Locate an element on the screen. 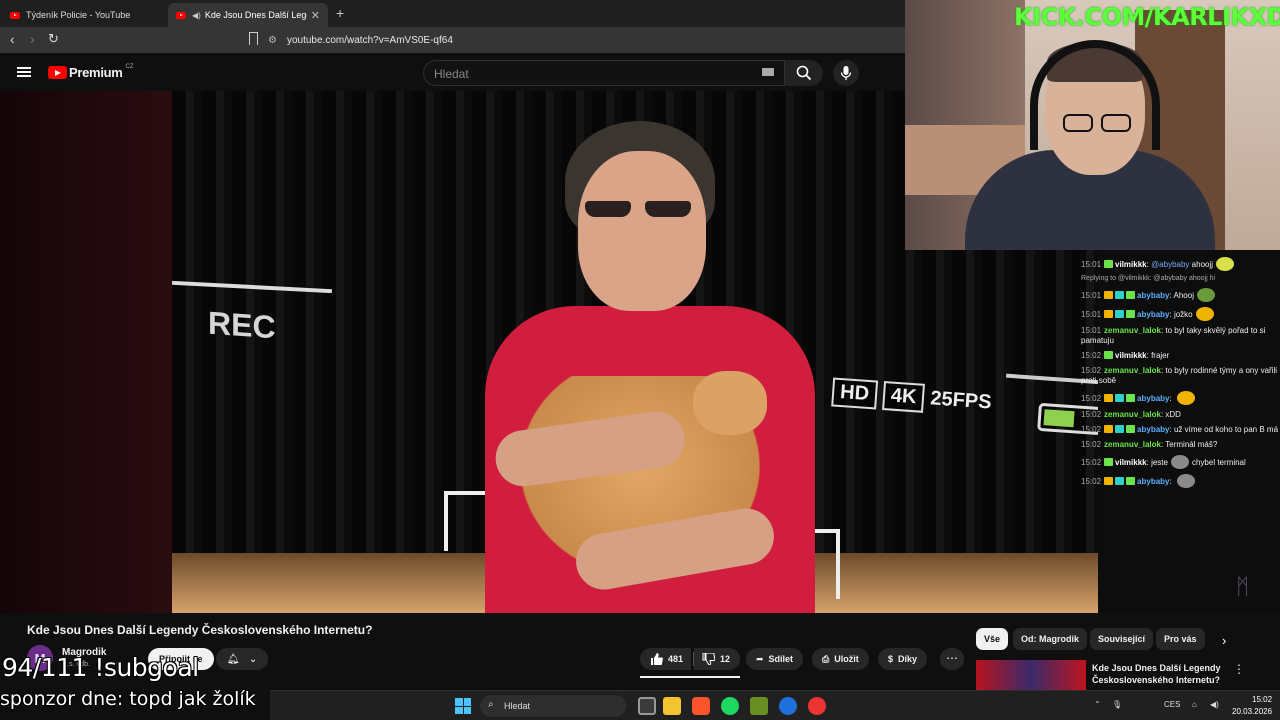 The width and height of the screenshot is (1280, 720). dislike-button: 12 is located at coordinates (717, 659).